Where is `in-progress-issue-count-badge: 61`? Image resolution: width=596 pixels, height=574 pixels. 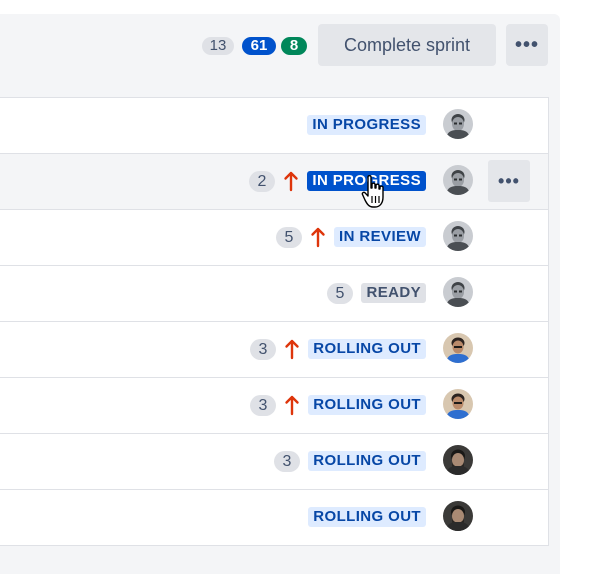
in-progress-issue-count-badge: 61 is located at coordinates (259, 46).